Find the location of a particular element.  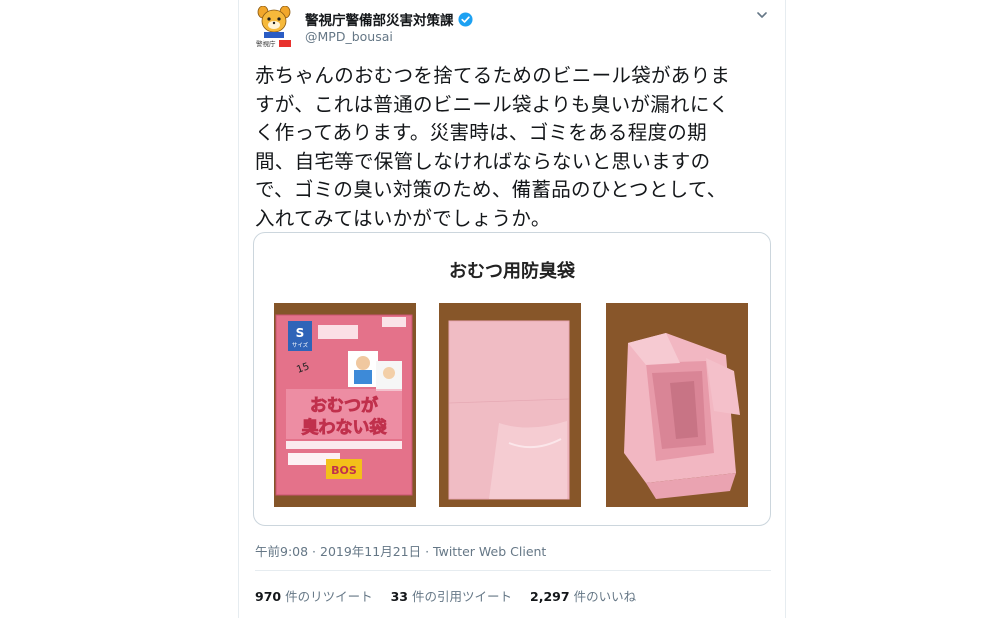

flat-bag-photo is located at coordinates (510, 405).